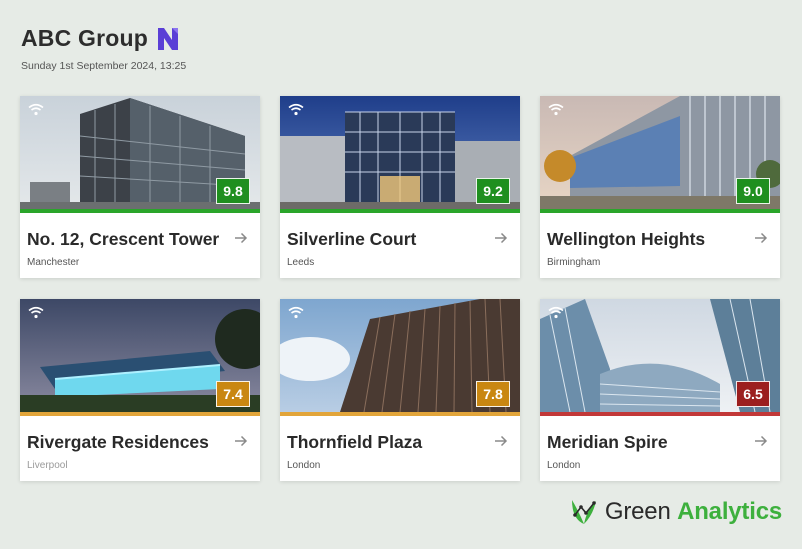 The height and width of the screenshot is (549, 802). I want to click on building-photo: 7.8, so click(400, 355).